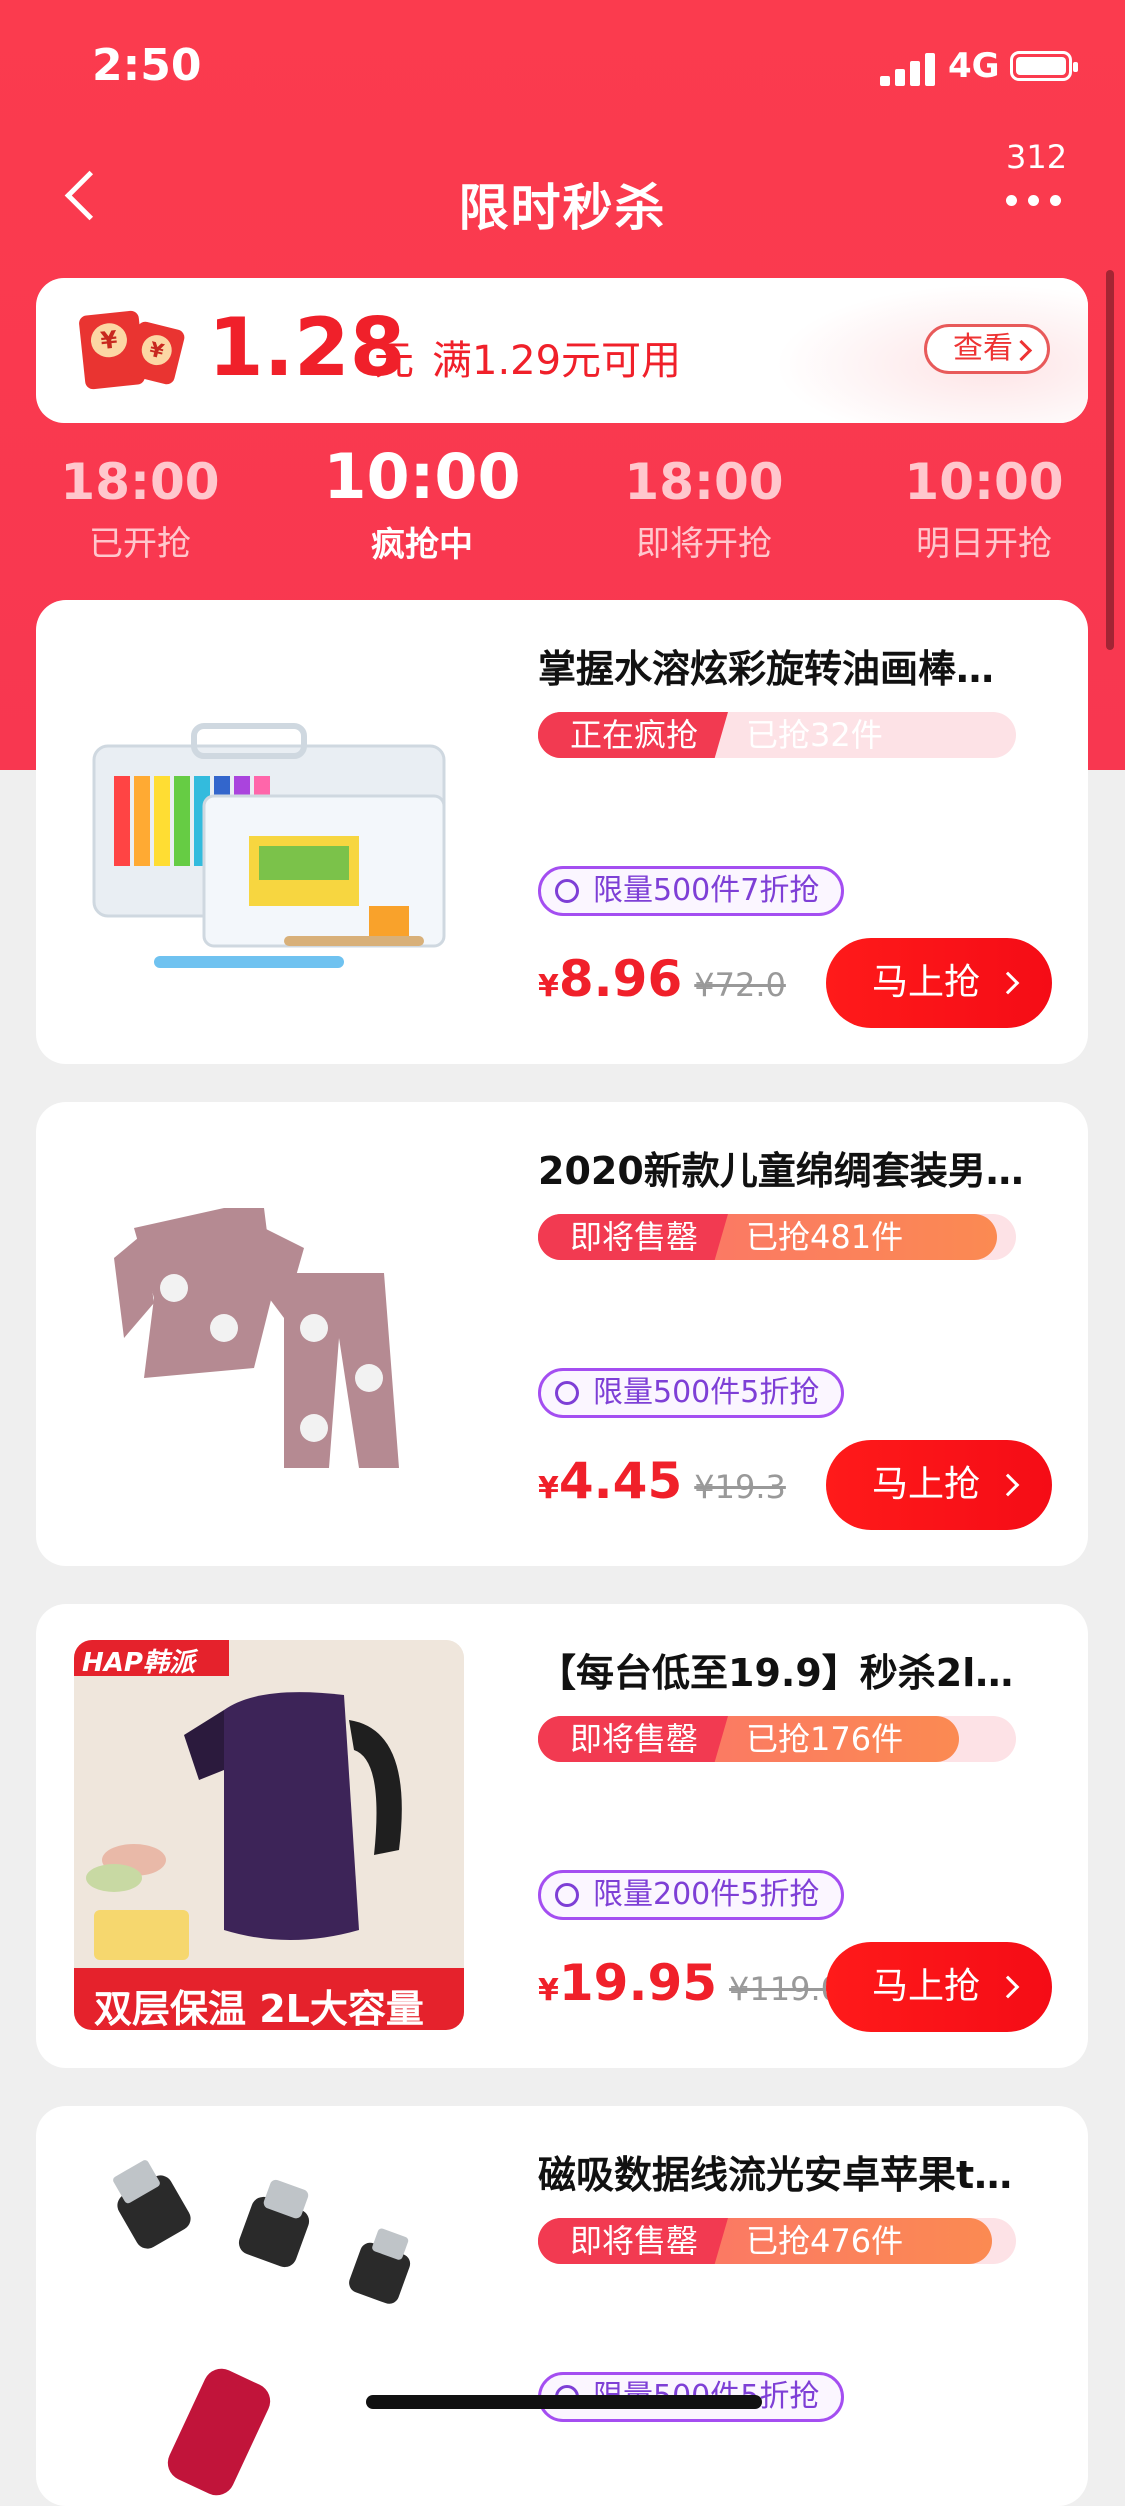 This screenshot has width=1125, height=2506. Describe the element at coordinates (1044, 66) in the screenshot. I see `battery-icon` at that location.